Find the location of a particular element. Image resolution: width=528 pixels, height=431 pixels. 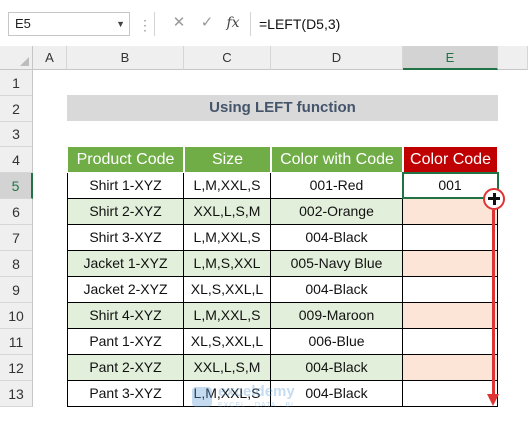

row-header-10: 10 is located at coordinates (16, 316).